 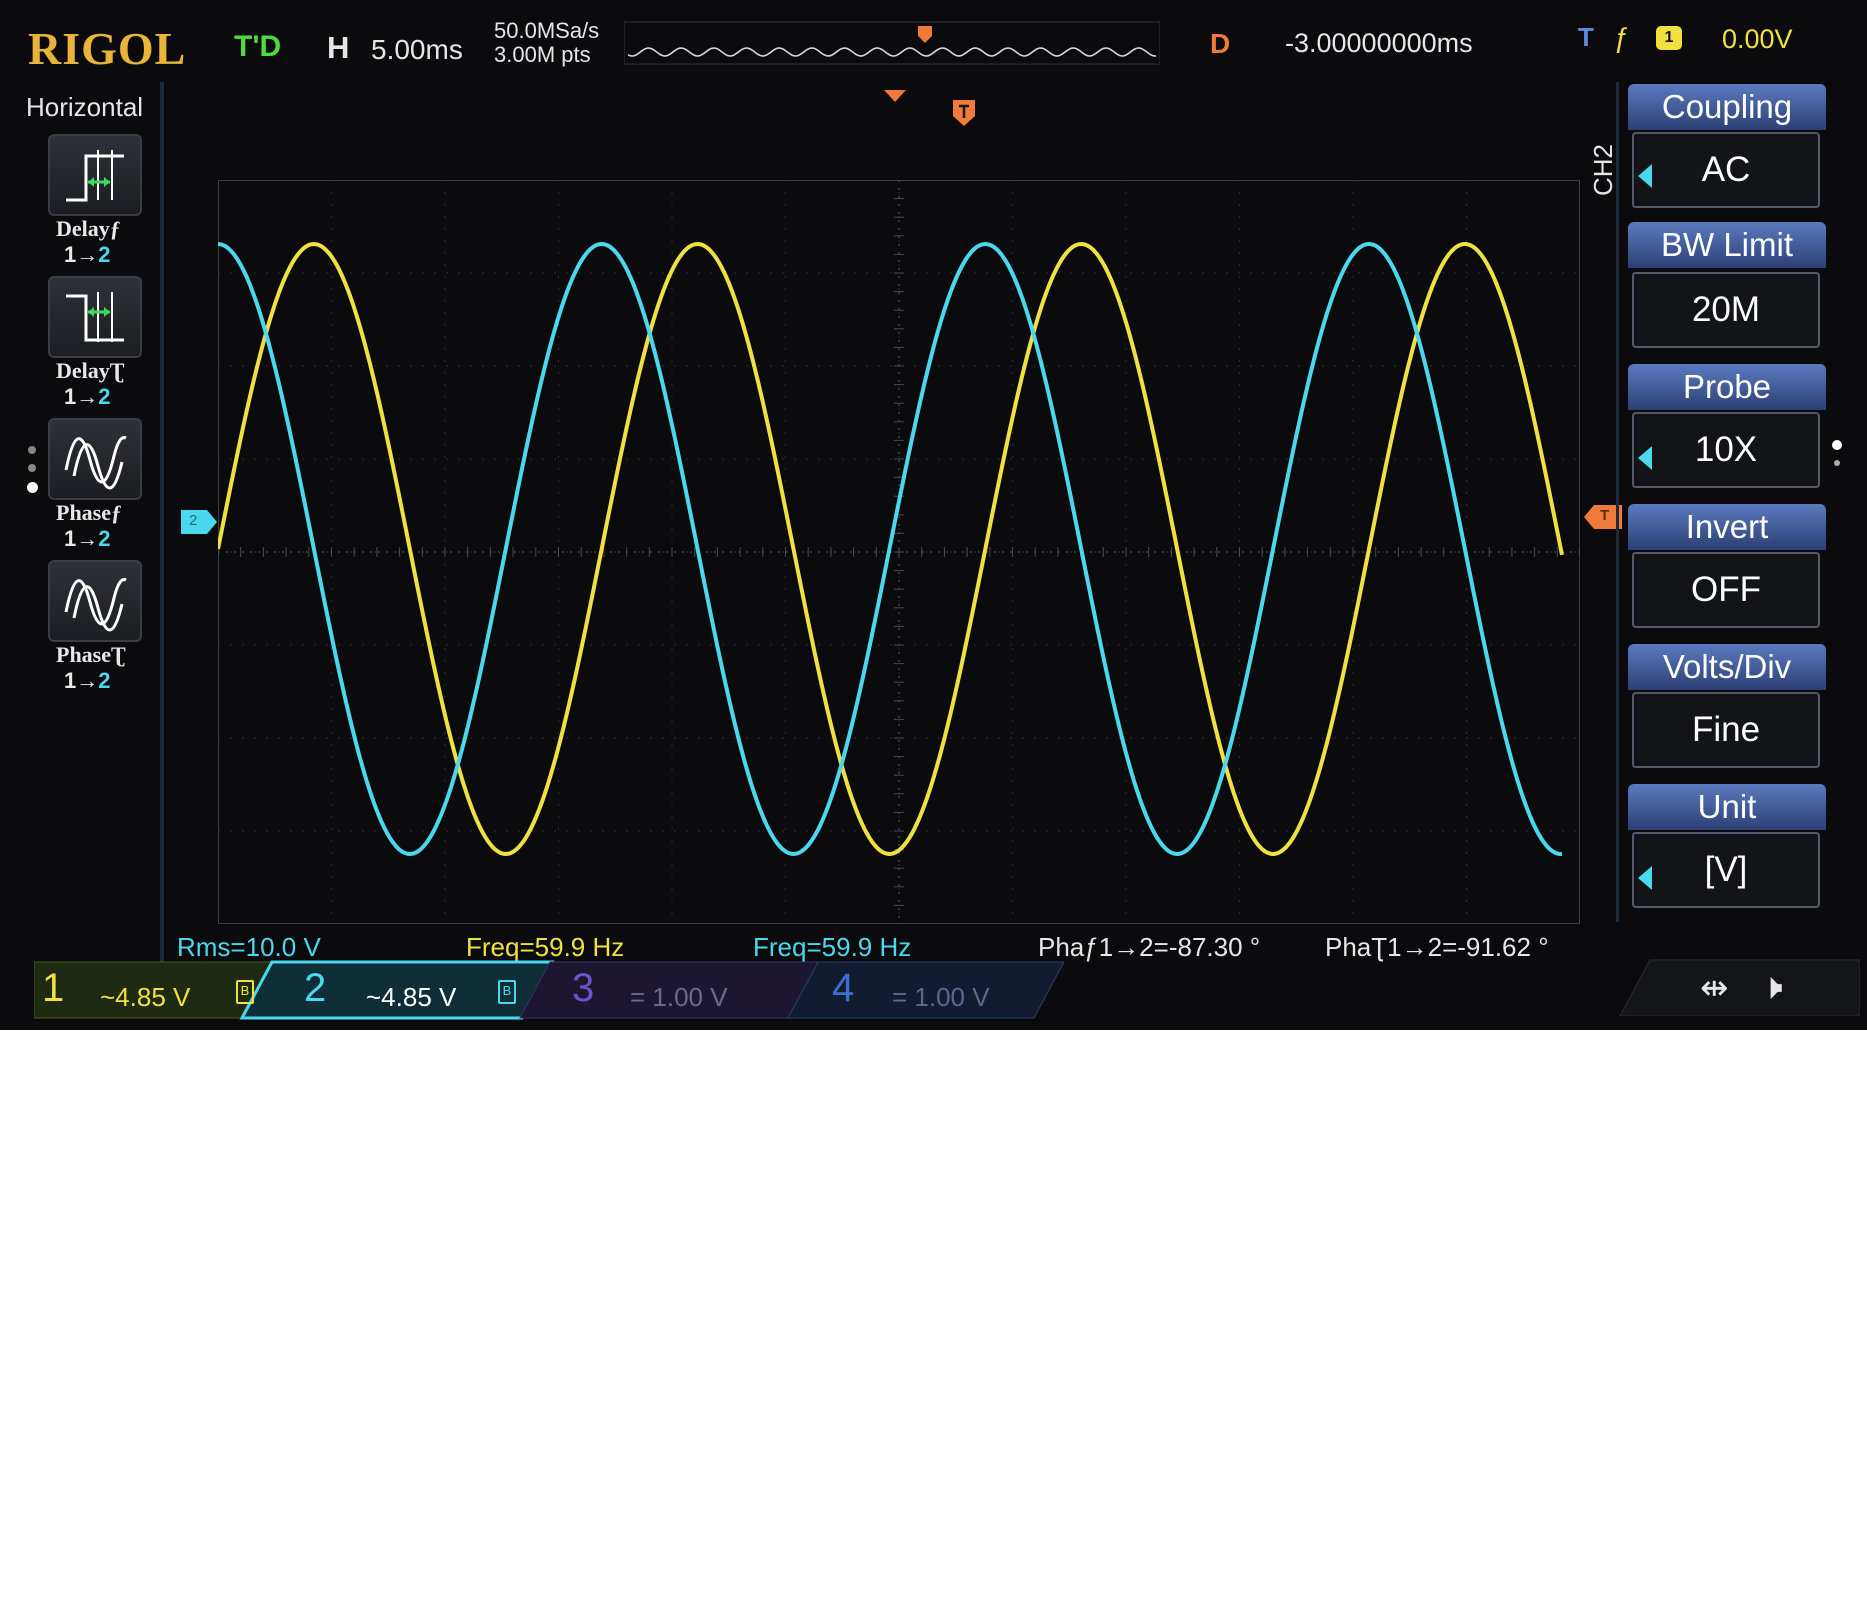 What do you see at coordinates (895, 96) in the screenshot?
I see `horizontal-trigger-marker` at bounding box center [895, 96].